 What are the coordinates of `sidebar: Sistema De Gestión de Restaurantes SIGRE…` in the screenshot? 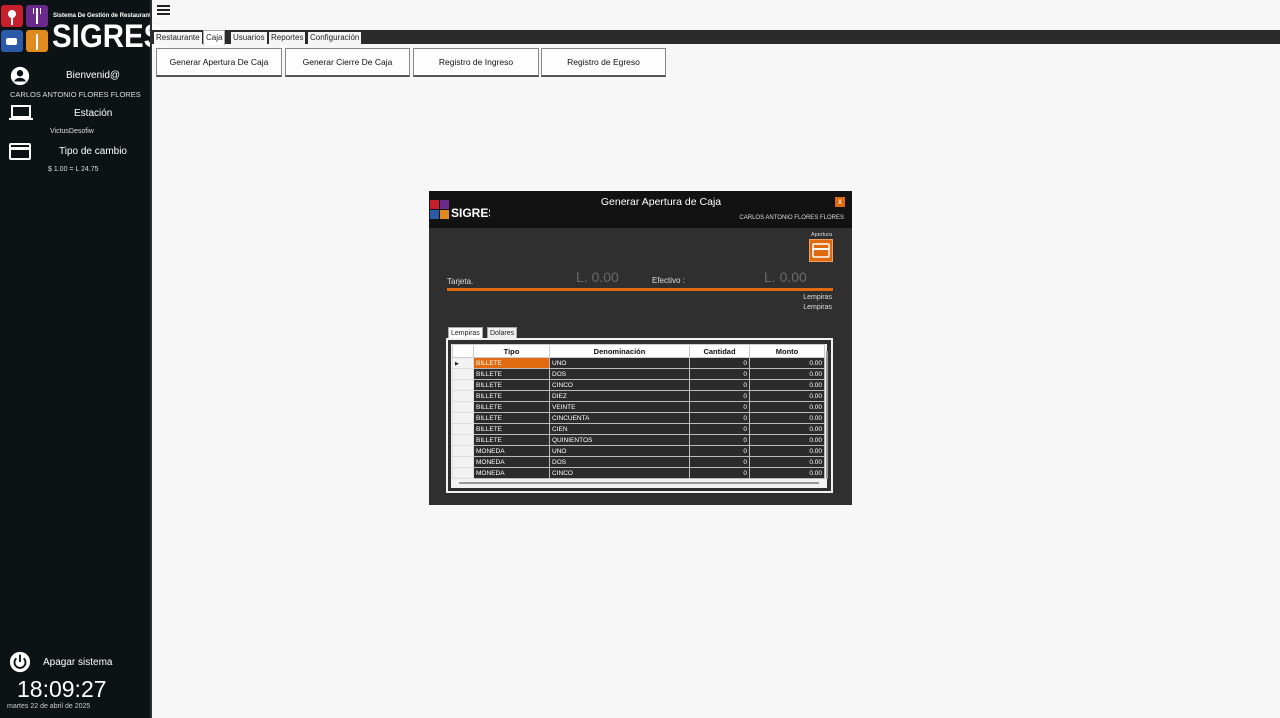 It's located at (81, 359).